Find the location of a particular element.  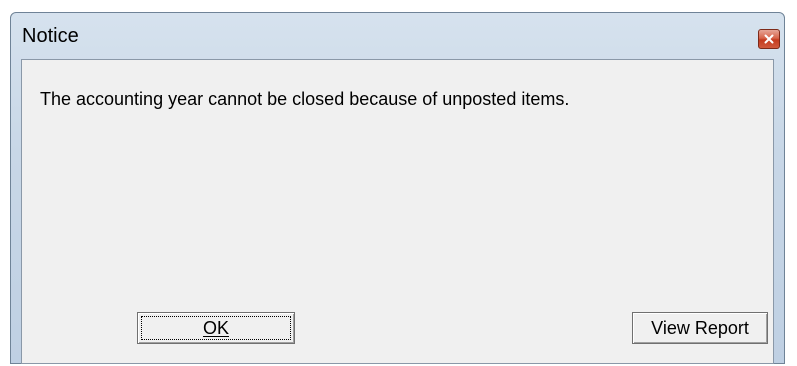

view-report-button-label: View Report is located at coordinates (700, 327).